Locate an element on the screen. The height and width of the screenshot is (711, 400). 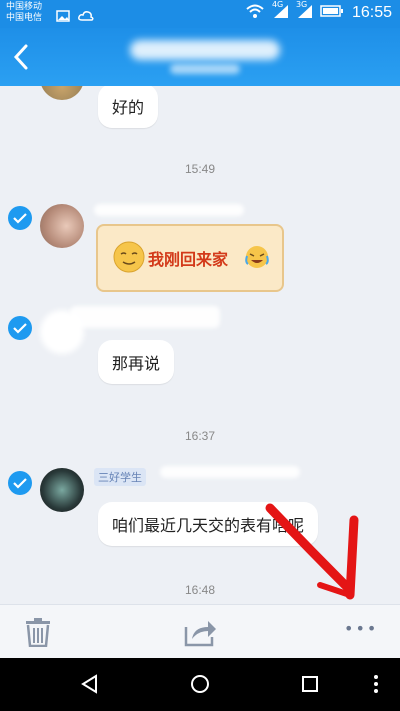
carrier-info: 中国移动 中国电信 is located at coordinates (24, 13).